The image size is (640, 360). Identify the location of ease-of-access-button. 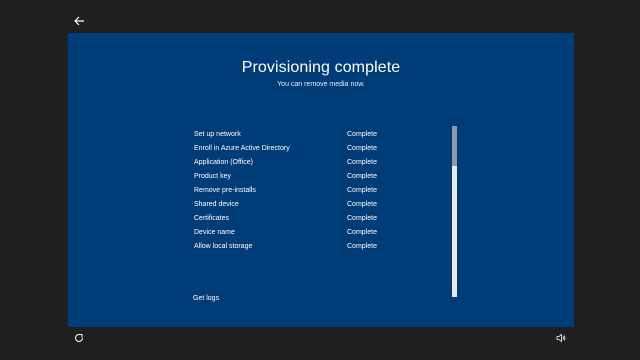
(79, 338).